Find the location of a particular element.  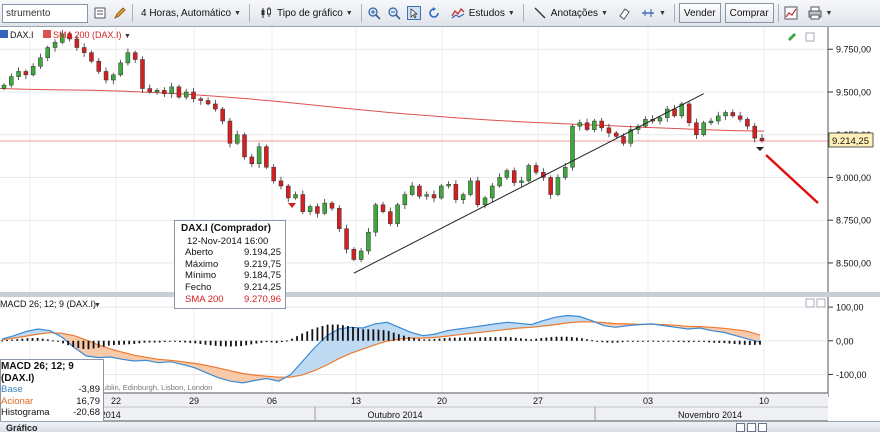

period-dropdown: 4 Horas, Automático ▼ is located at coordinates (191, 13).